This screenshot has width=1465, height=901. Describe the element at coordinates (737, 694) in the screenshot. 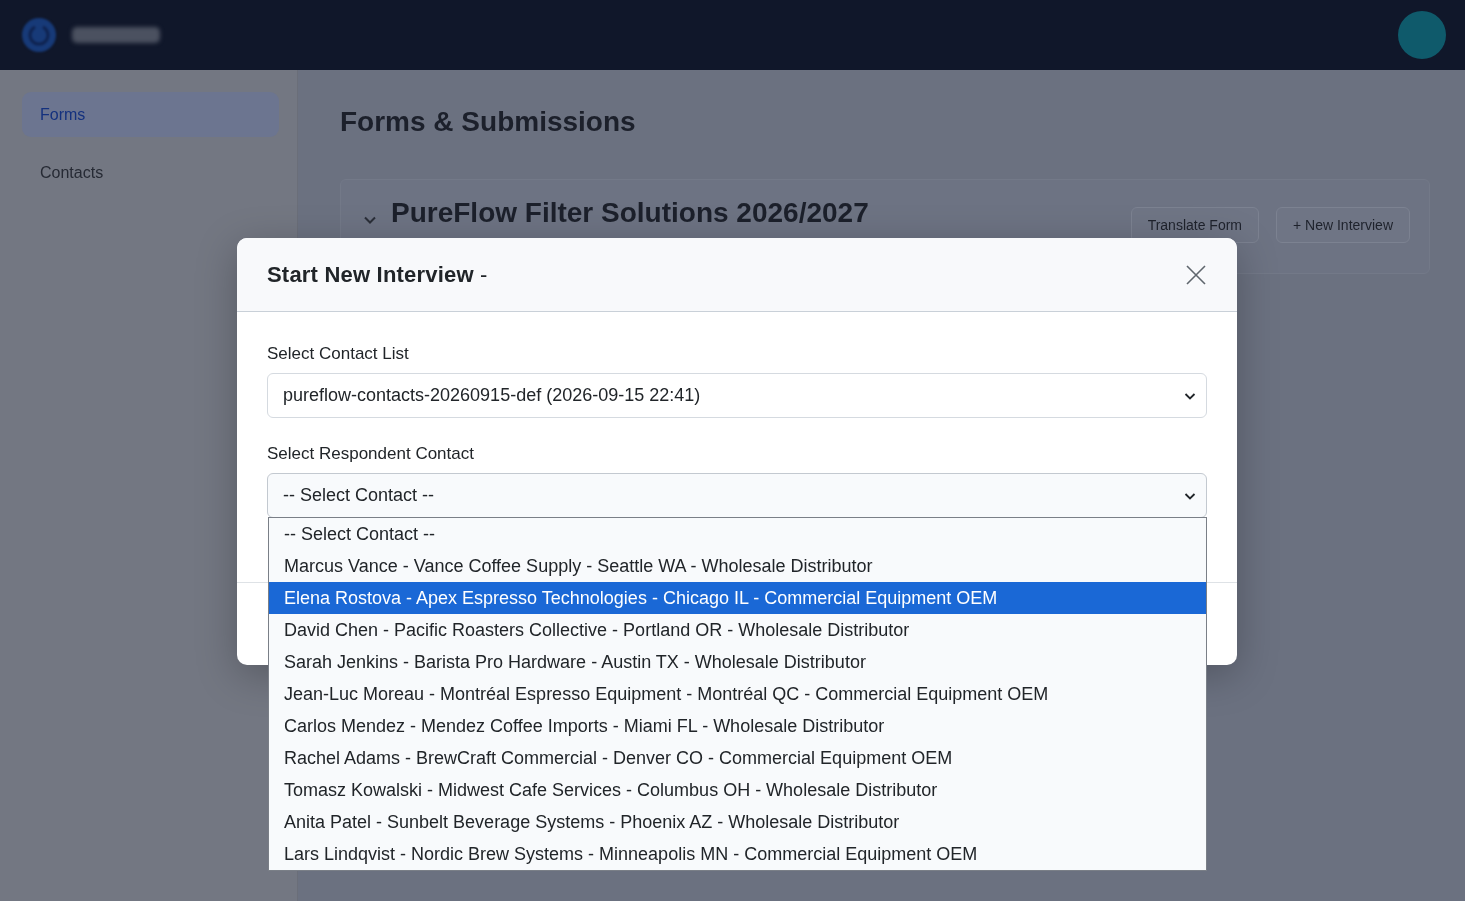

I see `dropdown-option: Jean-Luc Moreau - Montréal Espresso Equipment - Montréal QC - Commercial Equipment OEM` at that location.